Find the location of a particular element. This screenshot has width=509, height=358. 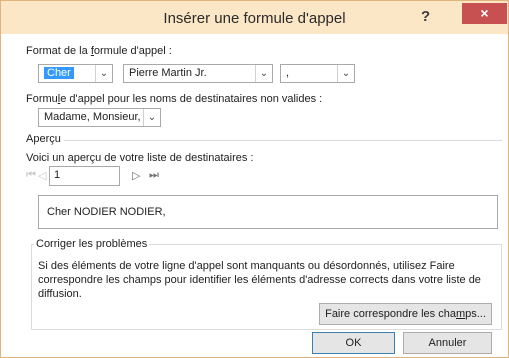

match-fields-label: Faire correspondre les cha is located at coordinates (390, 314).